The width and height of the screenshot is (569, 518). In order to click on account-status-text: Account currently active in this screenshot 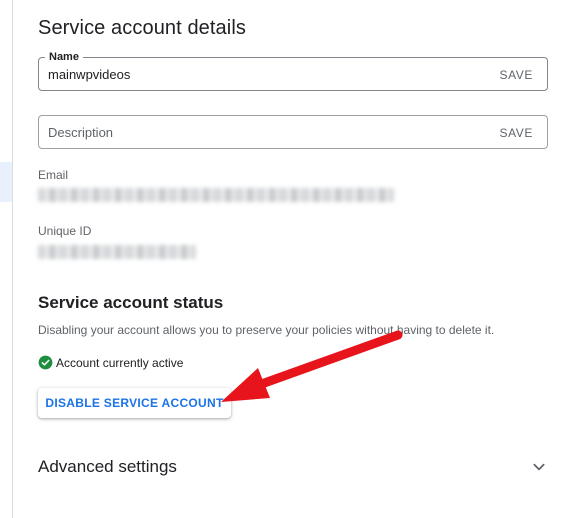, I will do `click(120, 362)`.